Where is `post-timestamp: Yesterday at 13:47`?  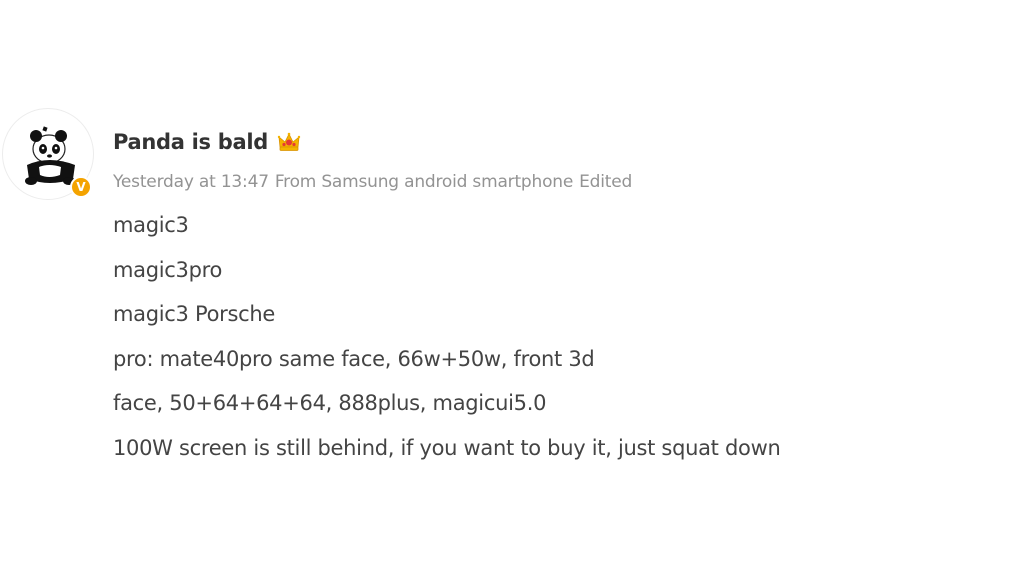
post-timestamp: Yesterday at 13:47 is located at coordinates (191, 182).